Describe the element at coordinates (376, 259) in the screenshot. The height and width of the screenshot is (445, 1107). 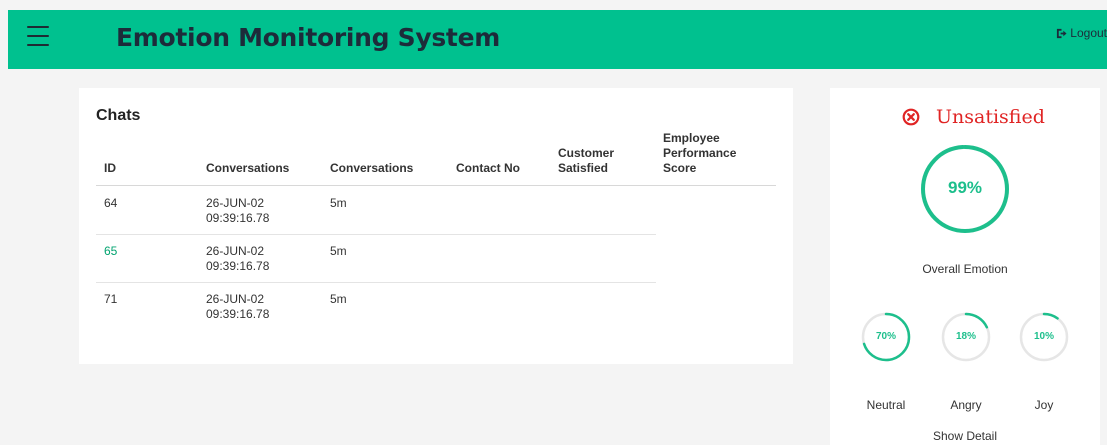
I see `table-row: 65 26-JUN-02 09:39:16.78 5m` at that location.